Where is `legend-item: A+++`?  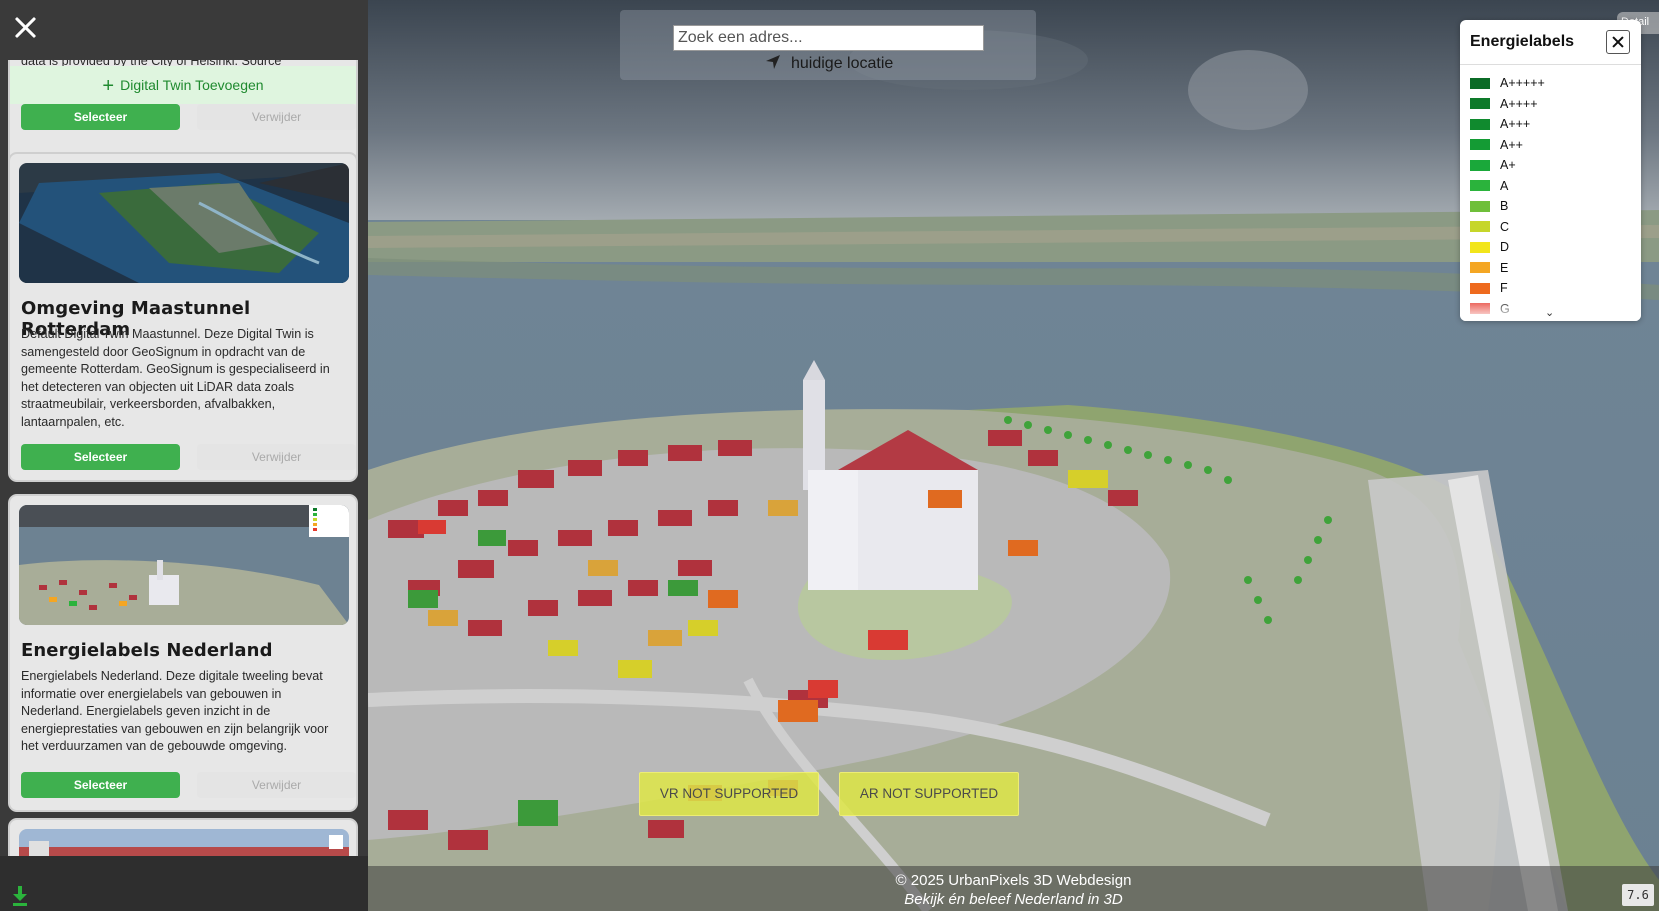 legend-item: A+++ is located at coordinates (1550, 124).